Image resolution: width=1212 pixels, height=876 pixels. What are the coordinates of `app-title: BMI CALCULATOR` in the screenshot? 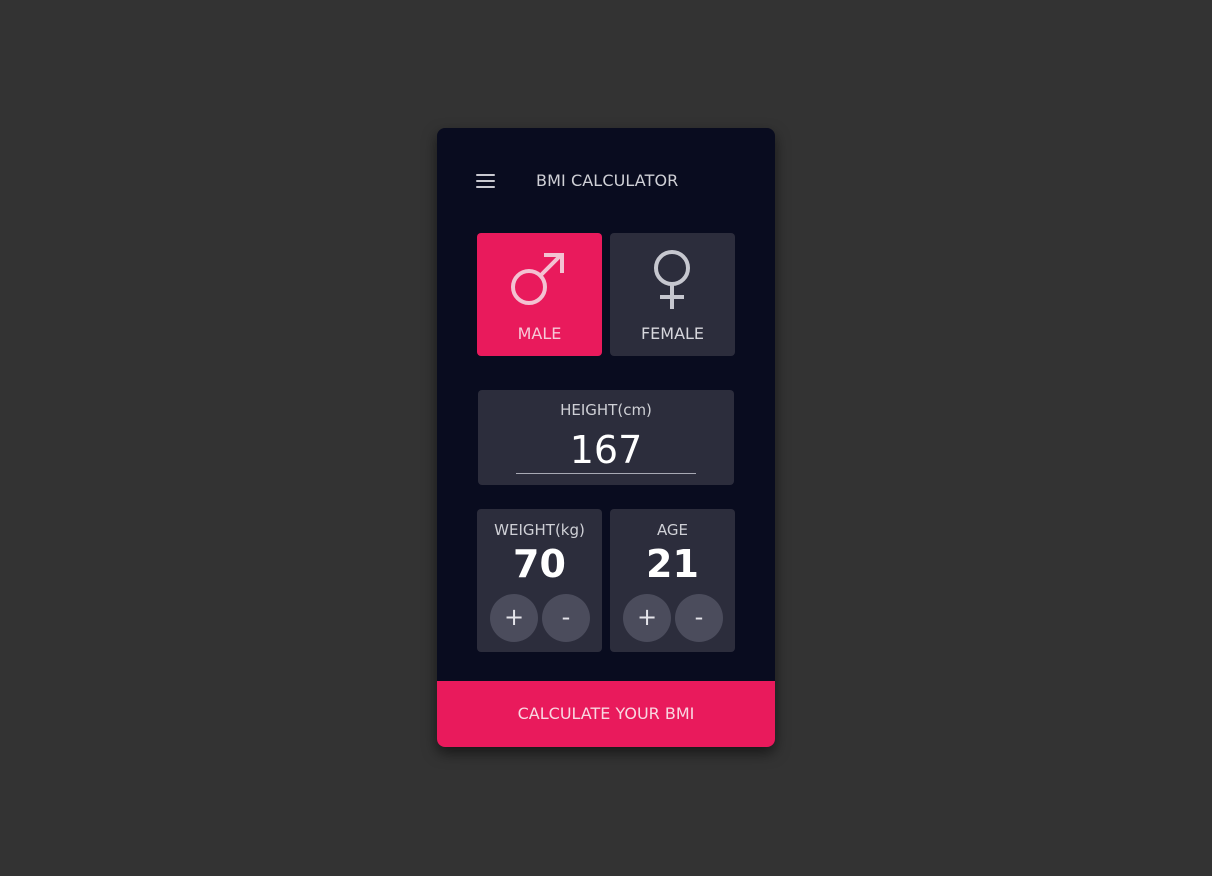 It's located at (607, 180).